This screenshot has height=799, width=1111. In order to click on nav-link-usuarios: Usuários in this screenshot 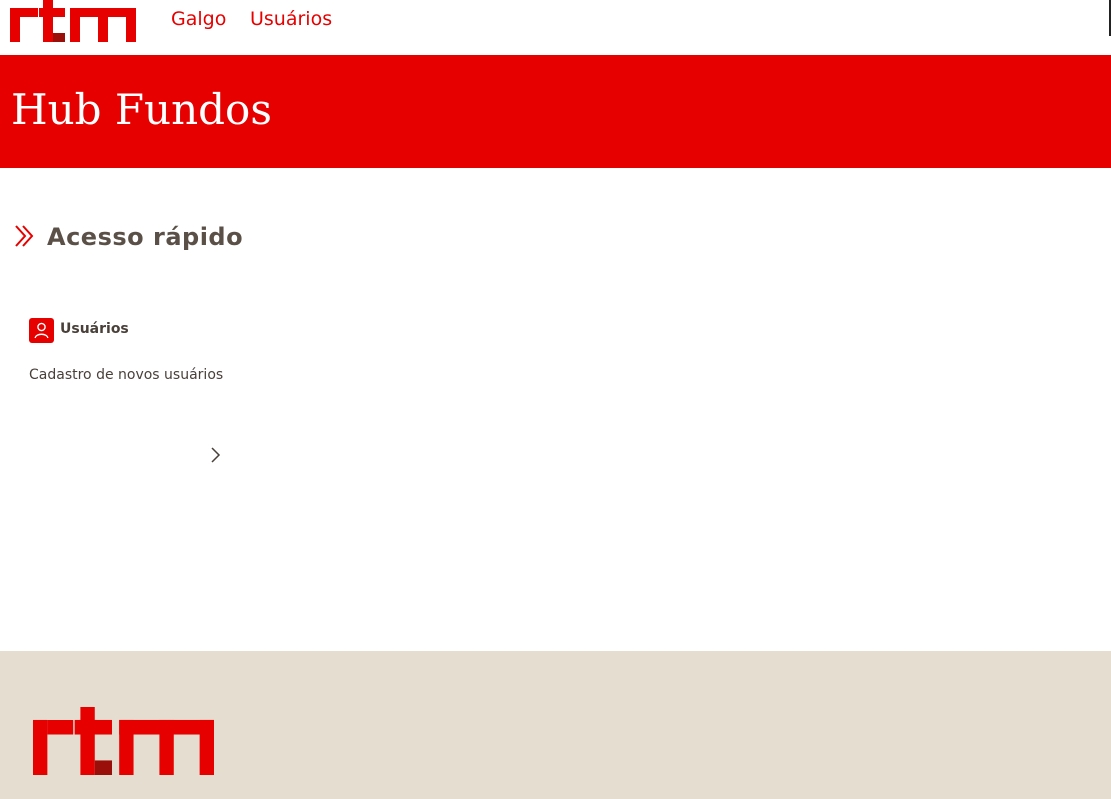, I will do `click(291, 19)`.